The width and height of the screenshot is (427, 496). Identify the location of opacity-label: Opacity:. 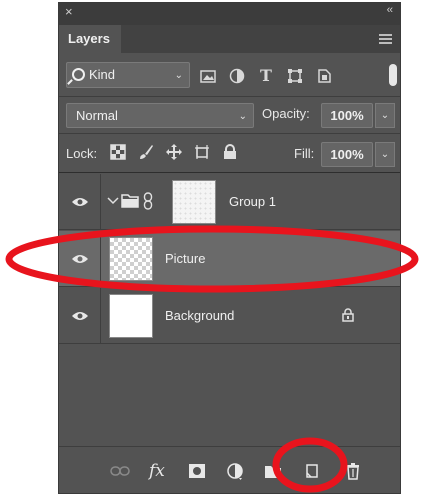
(286, 113).